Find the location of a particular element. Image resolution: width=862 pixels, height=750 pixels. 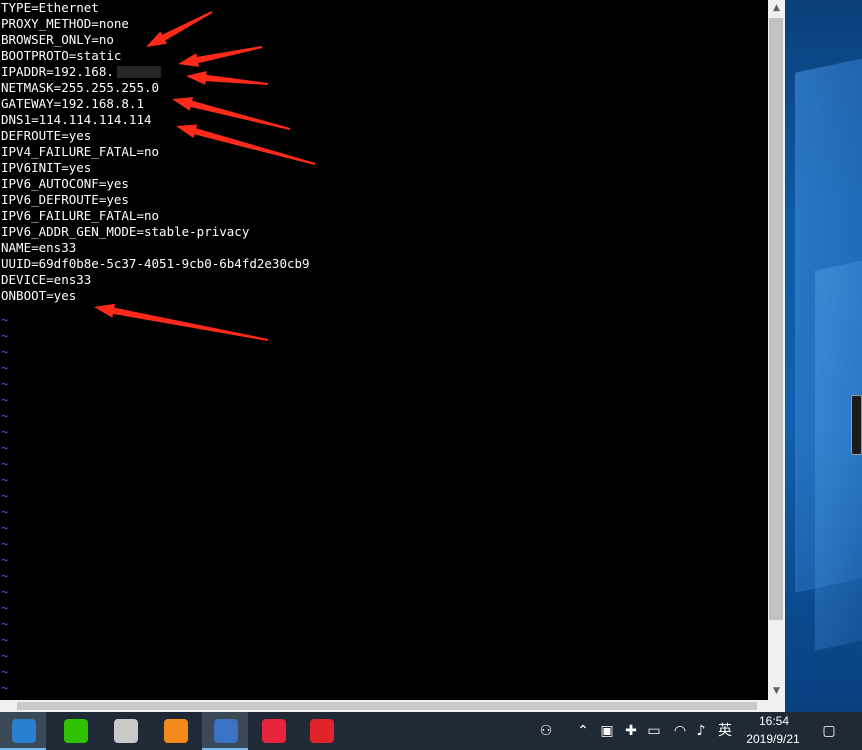

config-line: IPV6_AUTOCONF=yes is located at coordinates (65, 183).